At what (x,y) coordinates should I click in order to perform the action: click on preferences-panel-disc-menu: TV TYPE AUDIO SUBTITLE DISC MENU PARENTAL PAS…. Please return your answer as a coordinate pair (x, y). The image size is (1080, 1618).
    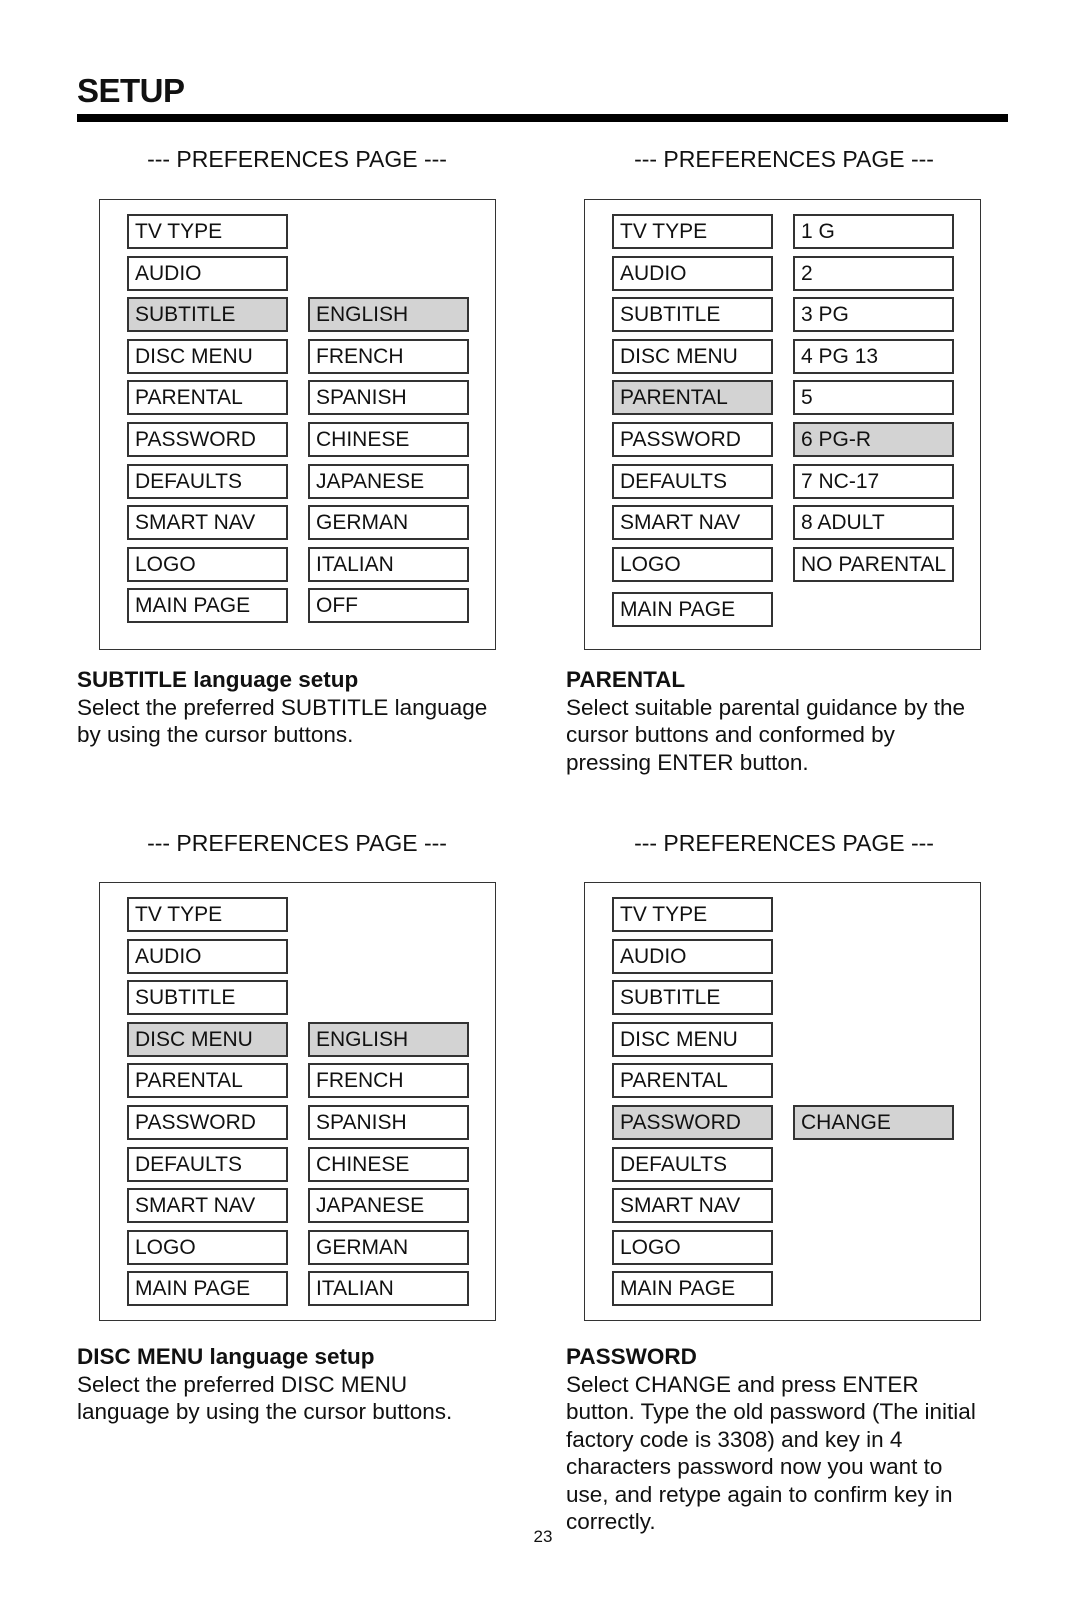
    Looking at the image, I should click on (297, 1101).